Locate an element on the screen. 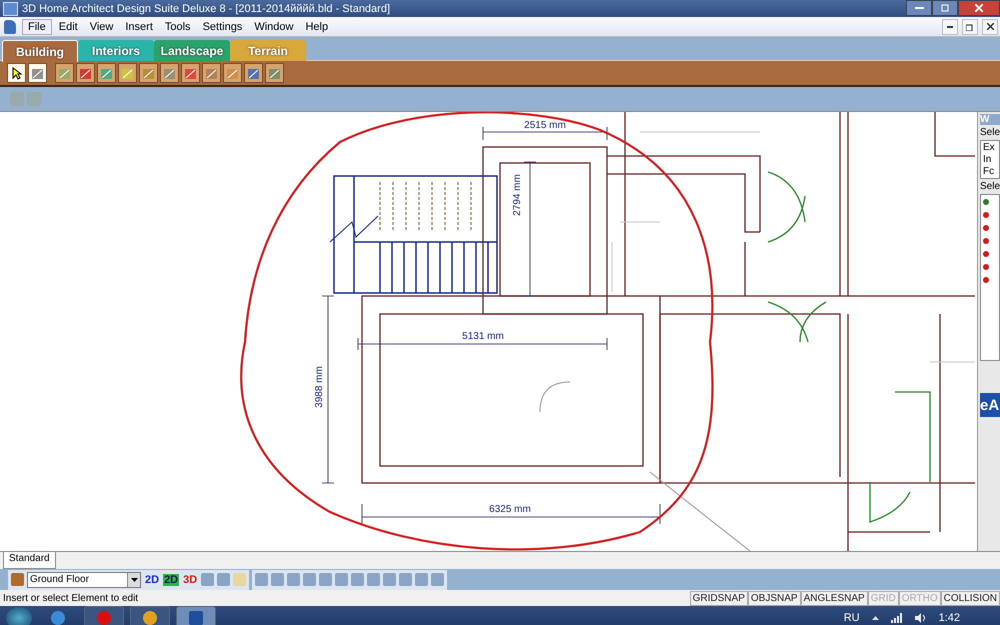 The image size is (1000, 625). menu-item: Settings is located at coordinates (223, 27).